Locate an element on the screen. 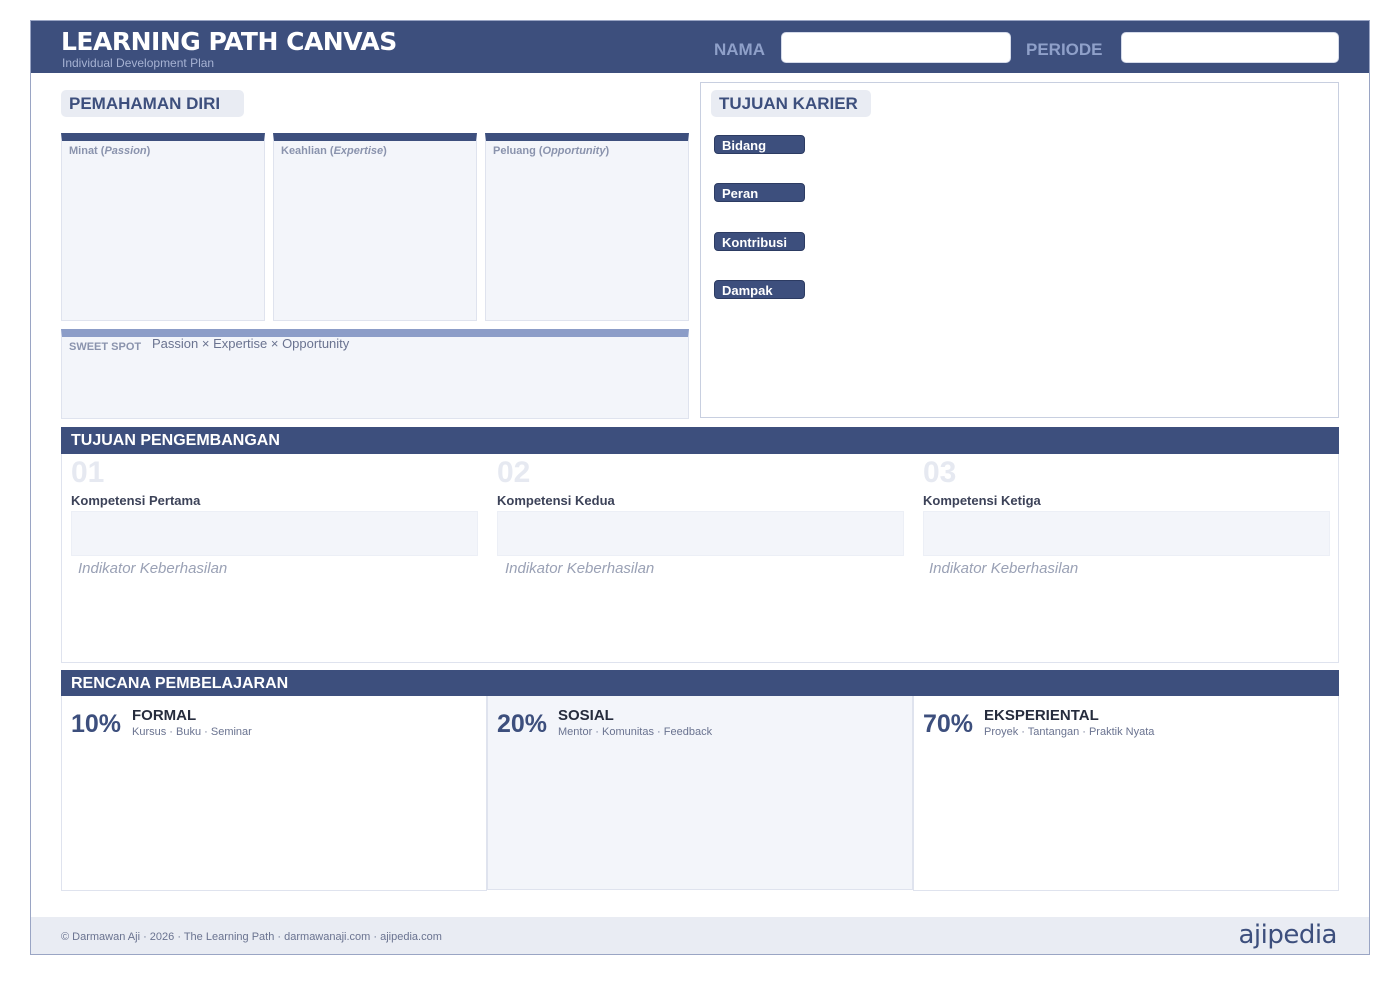 The image size is (1400, 990). tujuan-pengembangan-header: TUJUAN PENGEMBANGAN is located at coordinates (700, 440).